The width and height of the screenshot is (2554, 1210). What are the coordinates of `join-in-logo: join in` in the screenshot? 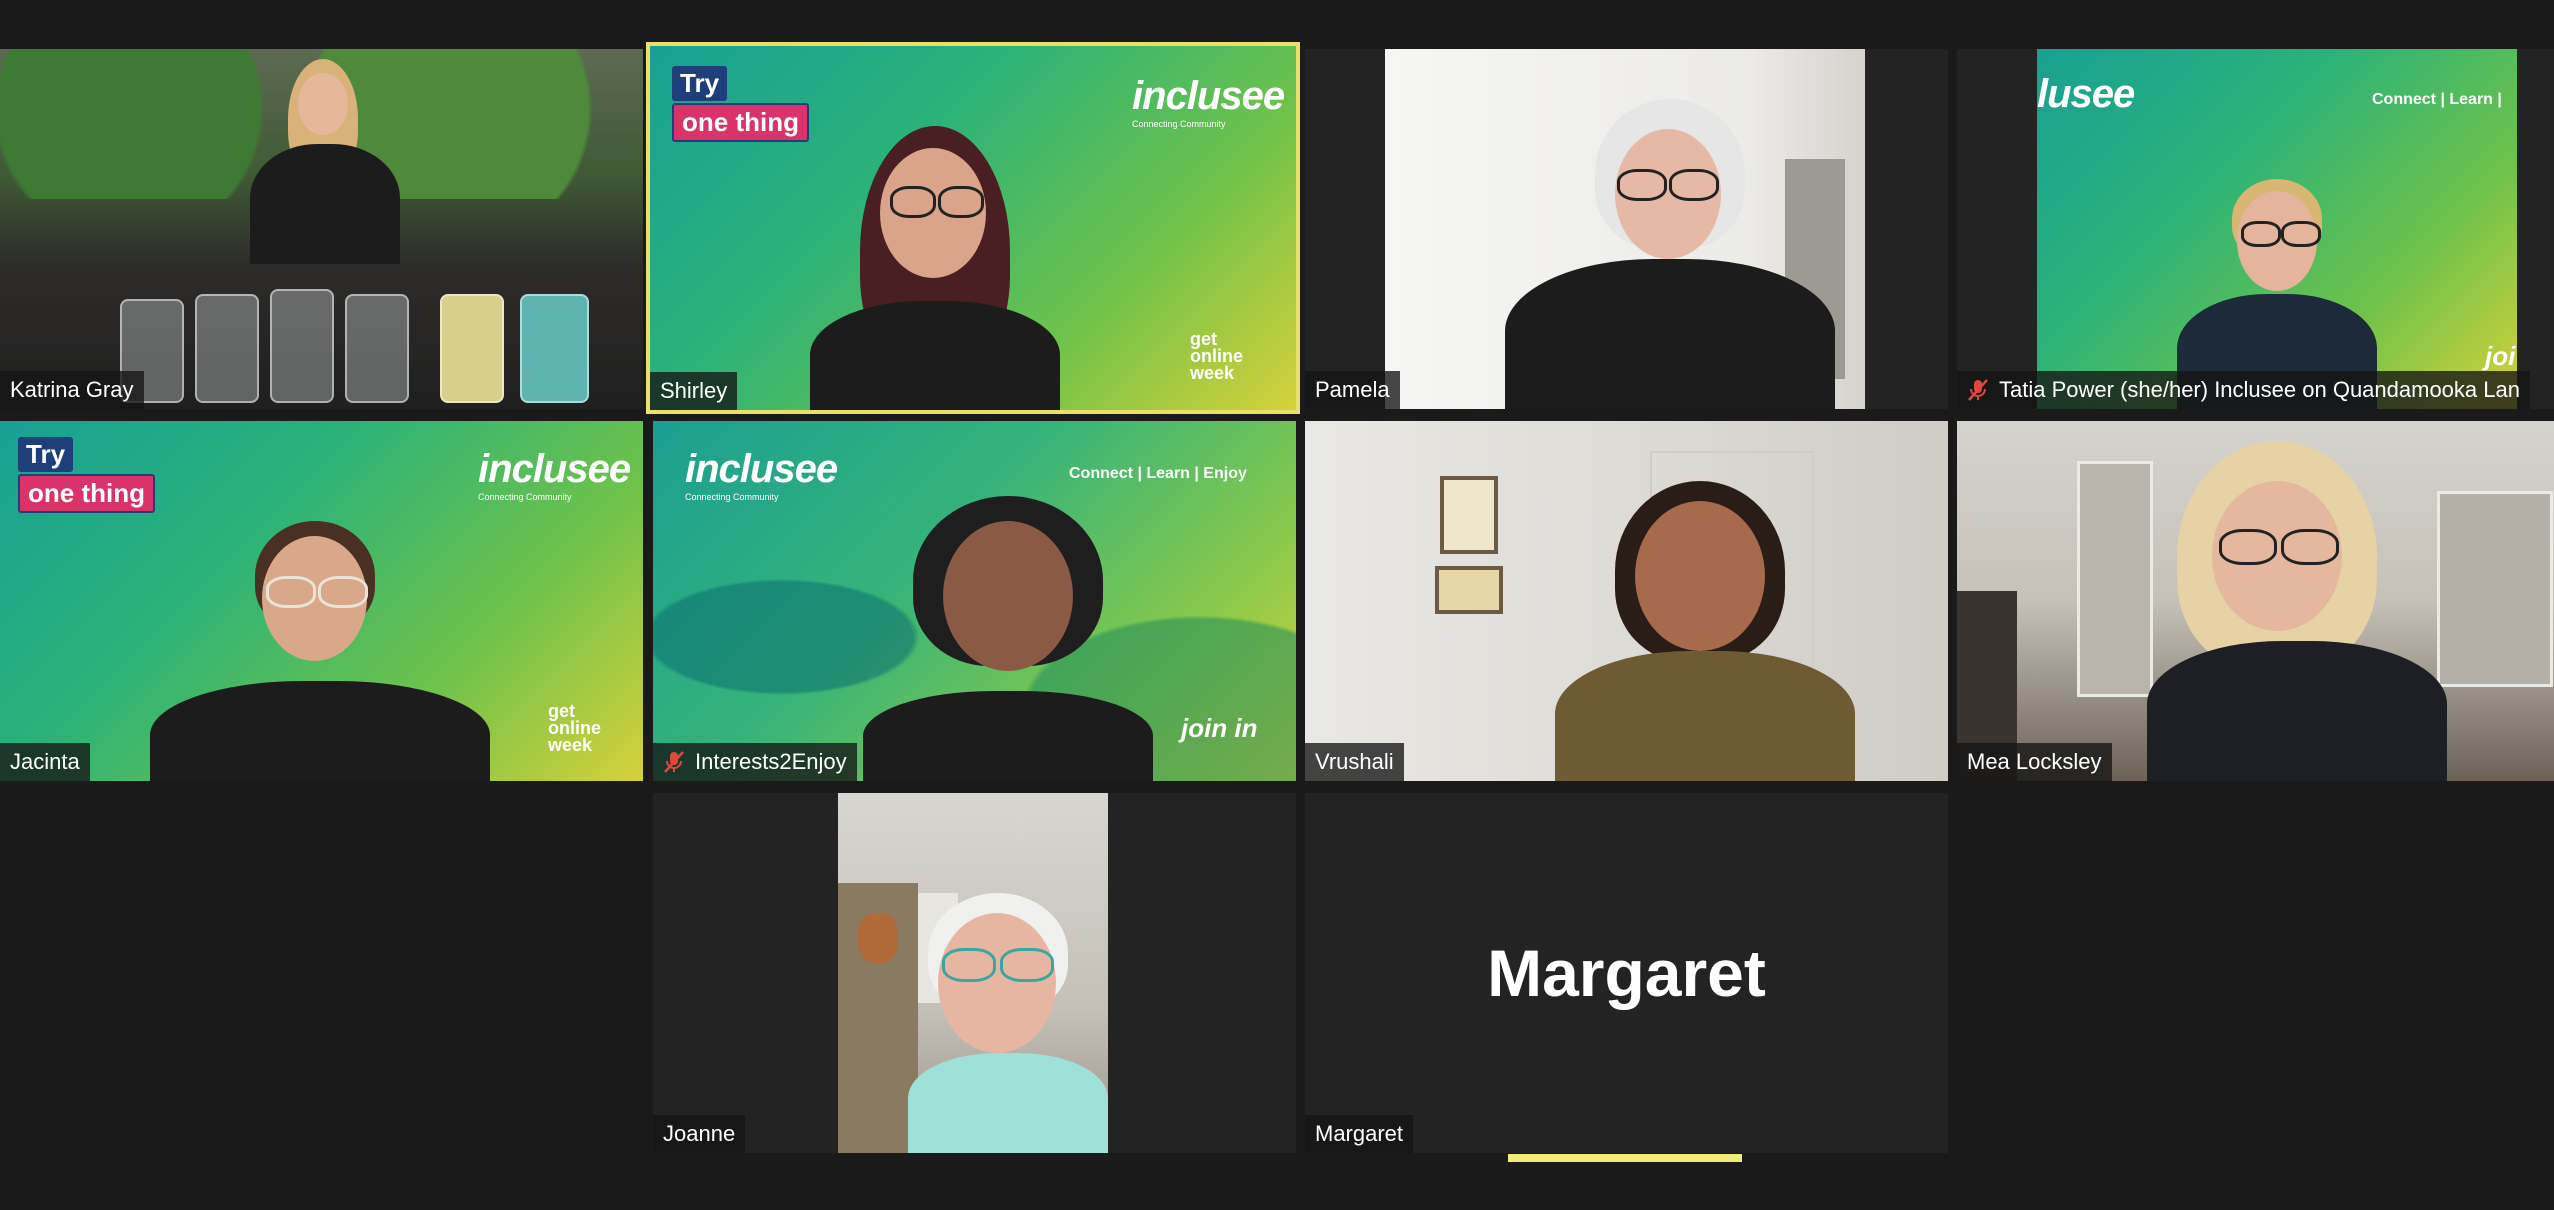 It's located at (1219, 728).